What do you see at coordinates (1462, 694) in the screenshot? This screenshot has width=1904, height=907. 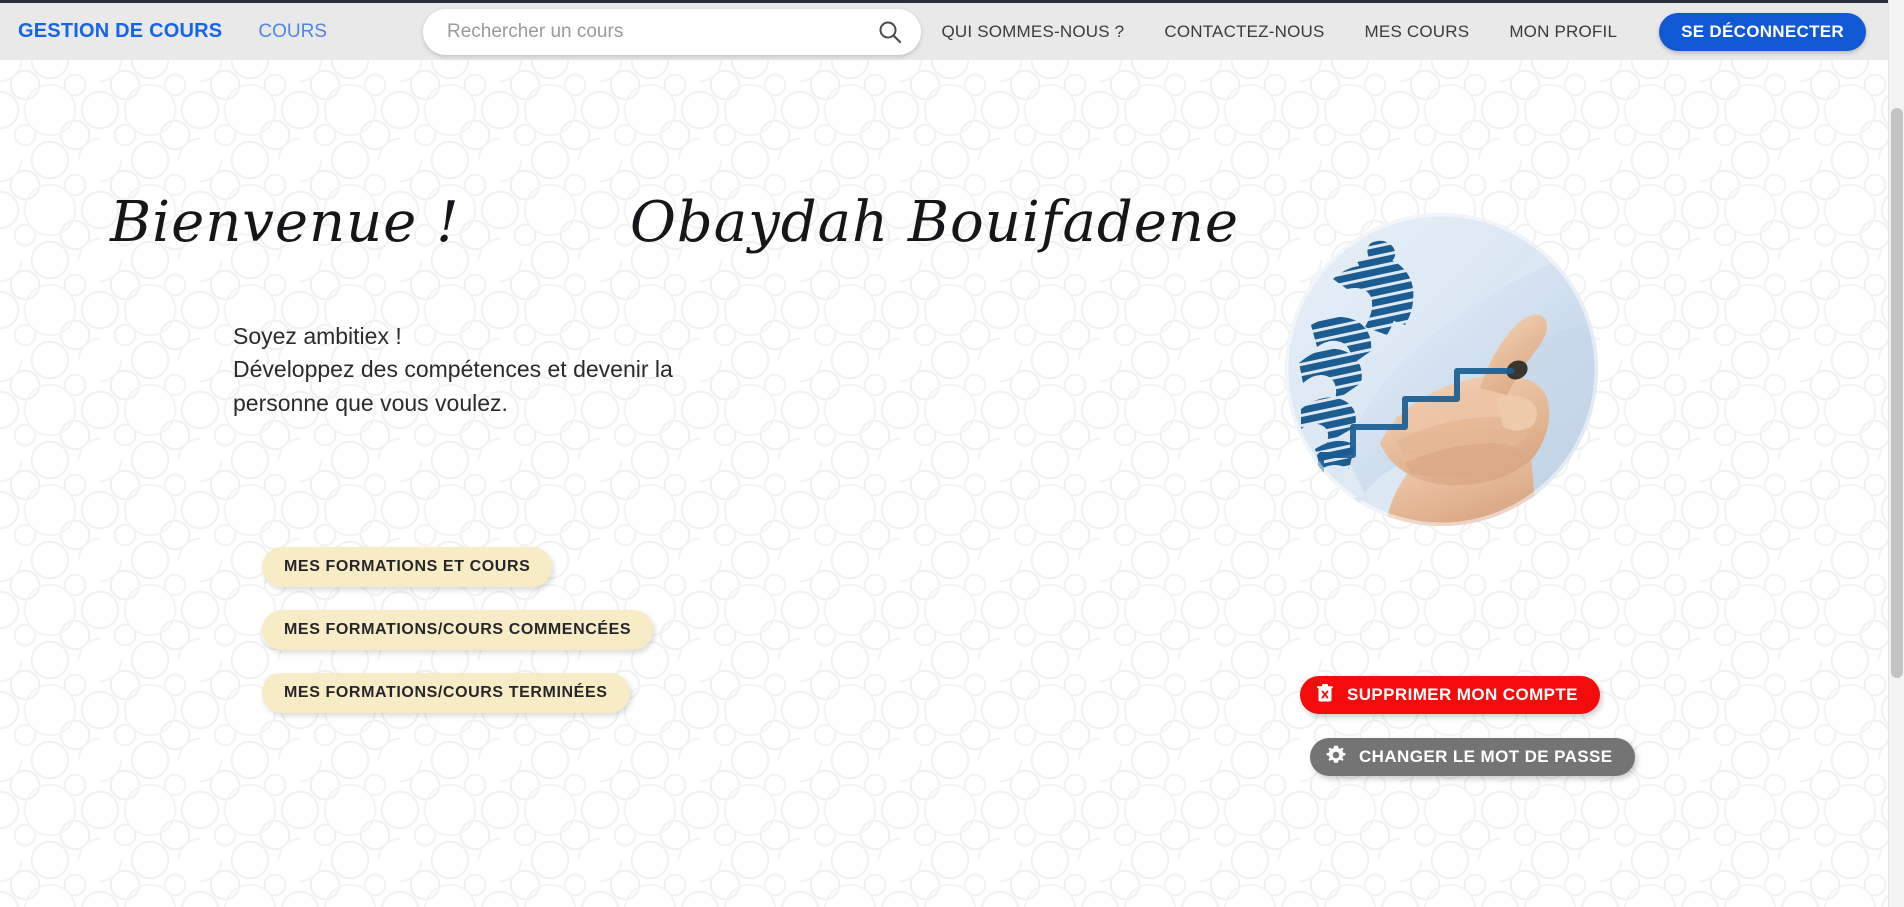 I see `delete-account-label: SUPPRIMER MON COMPTE` at bounding box center [1462, 694].